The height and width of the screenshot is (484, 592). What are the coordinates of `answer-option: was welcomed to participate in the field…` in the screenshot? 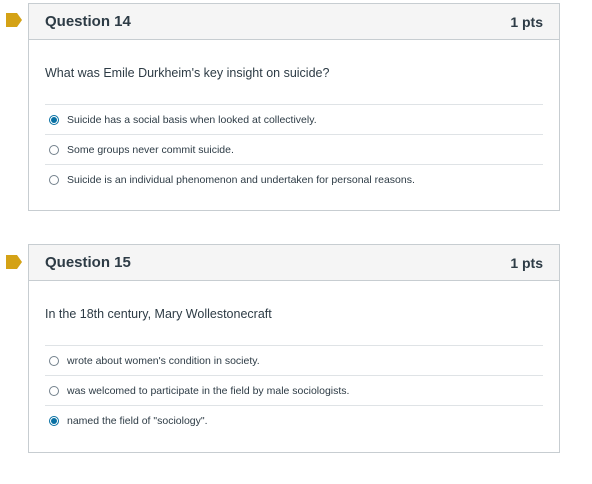 It's located at (294, 390).